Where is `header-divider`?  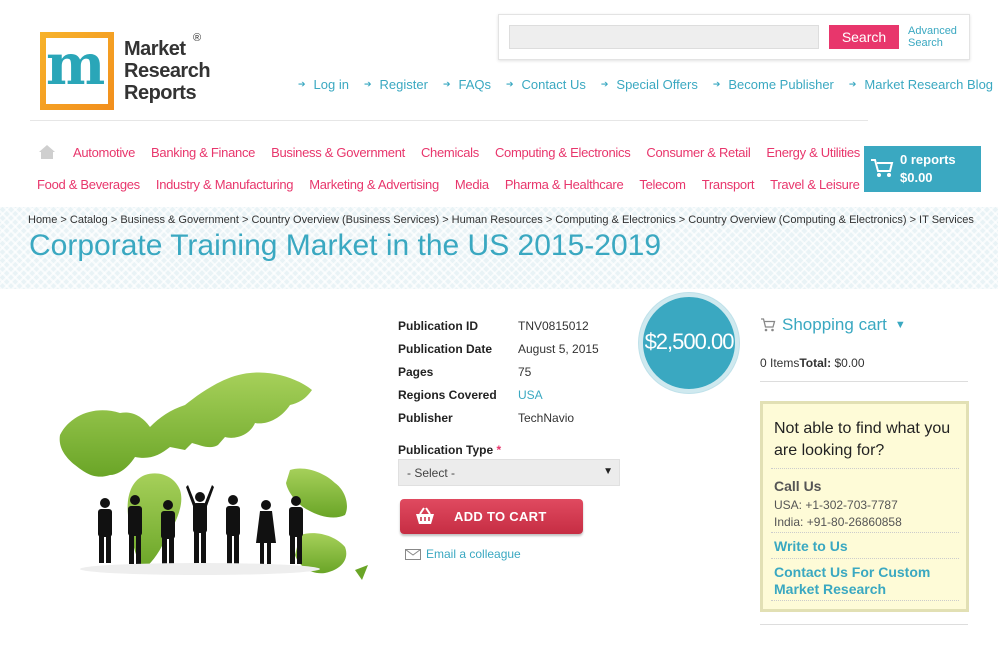 header-divider is located at coordinates (449, 120).